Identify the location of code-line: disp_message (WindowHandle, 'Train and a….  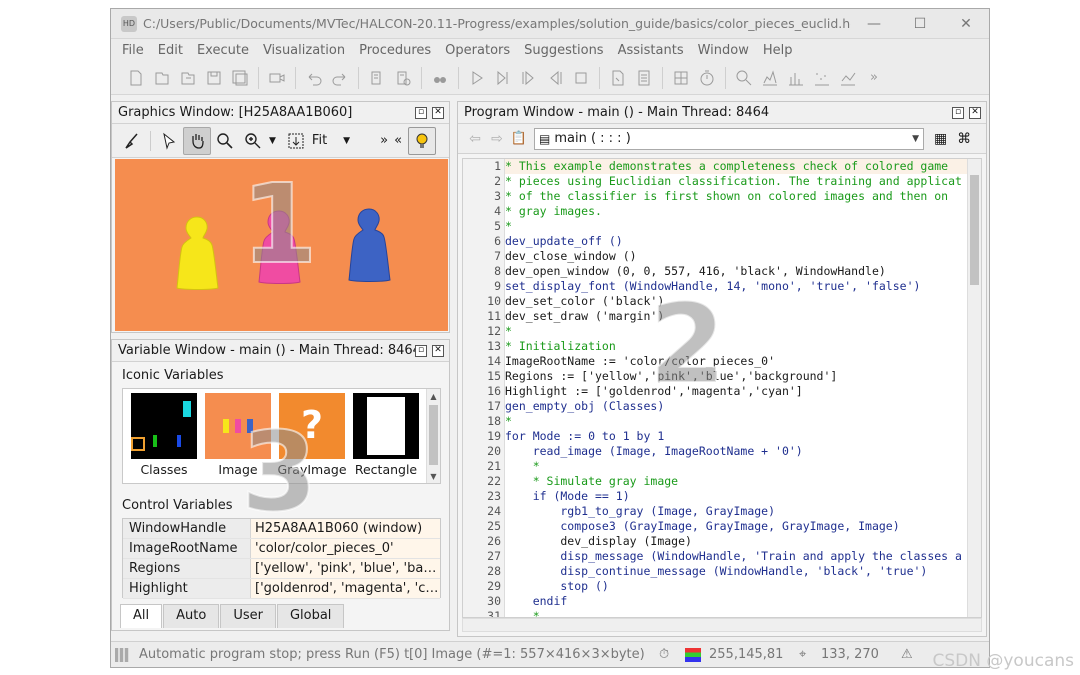
(736, 556).